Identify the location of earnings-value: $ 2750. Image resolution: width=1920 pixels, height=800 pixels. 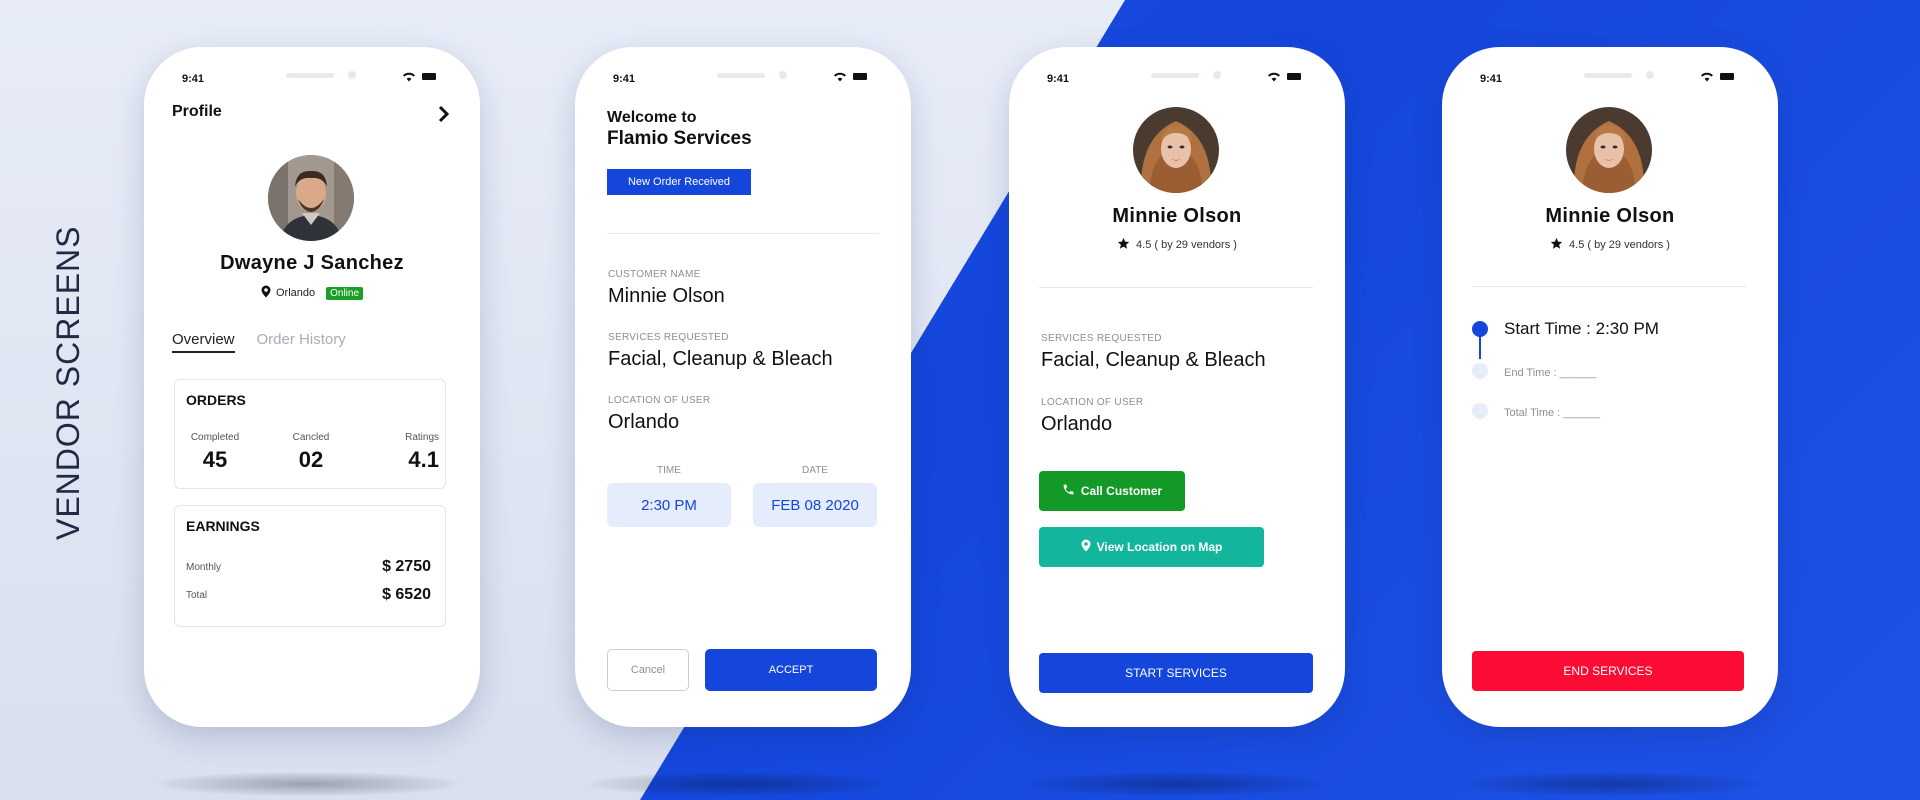
(406, 566).